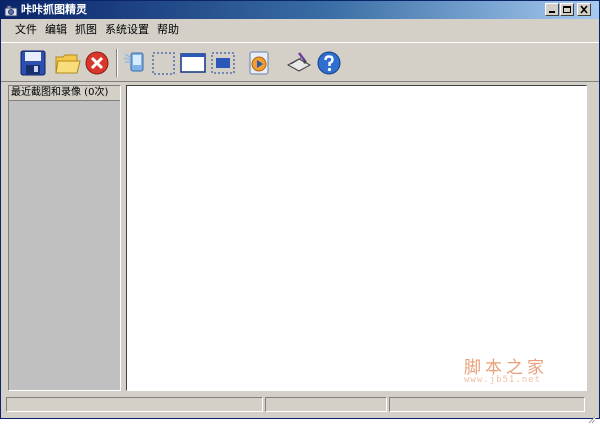  I want to click on minimize-button, so click(552, 9).